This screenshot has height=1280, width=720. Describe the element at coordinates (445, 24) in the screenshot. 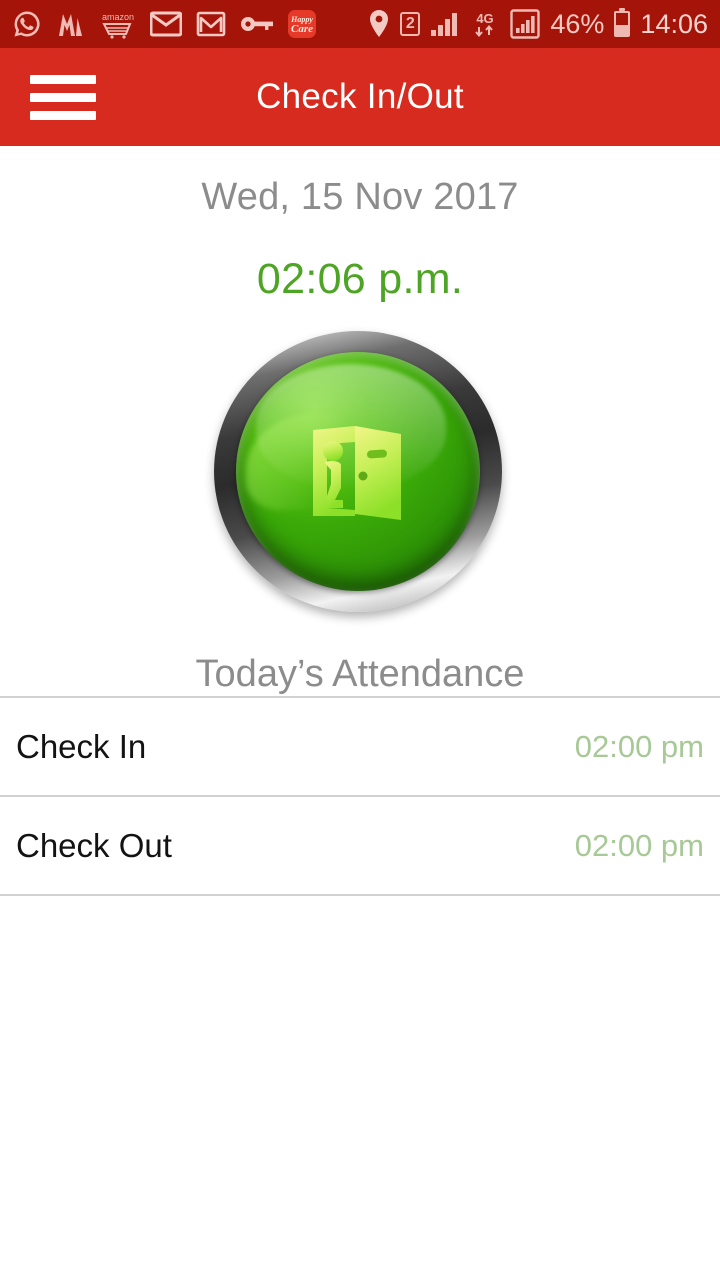

I see `signal-bars-icon` at that location.